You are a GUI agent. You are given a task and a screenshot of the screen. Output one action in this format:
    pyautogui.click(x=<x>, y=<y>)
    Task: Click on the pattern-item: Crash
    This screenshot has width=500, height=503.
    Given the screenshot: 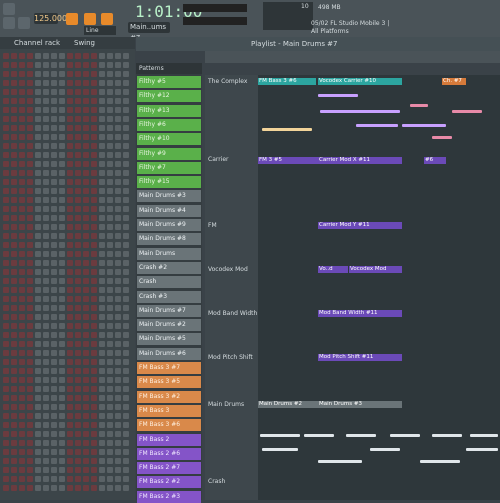 What is the action you would take?
    pyautogui.click(x=169, y=282)
    